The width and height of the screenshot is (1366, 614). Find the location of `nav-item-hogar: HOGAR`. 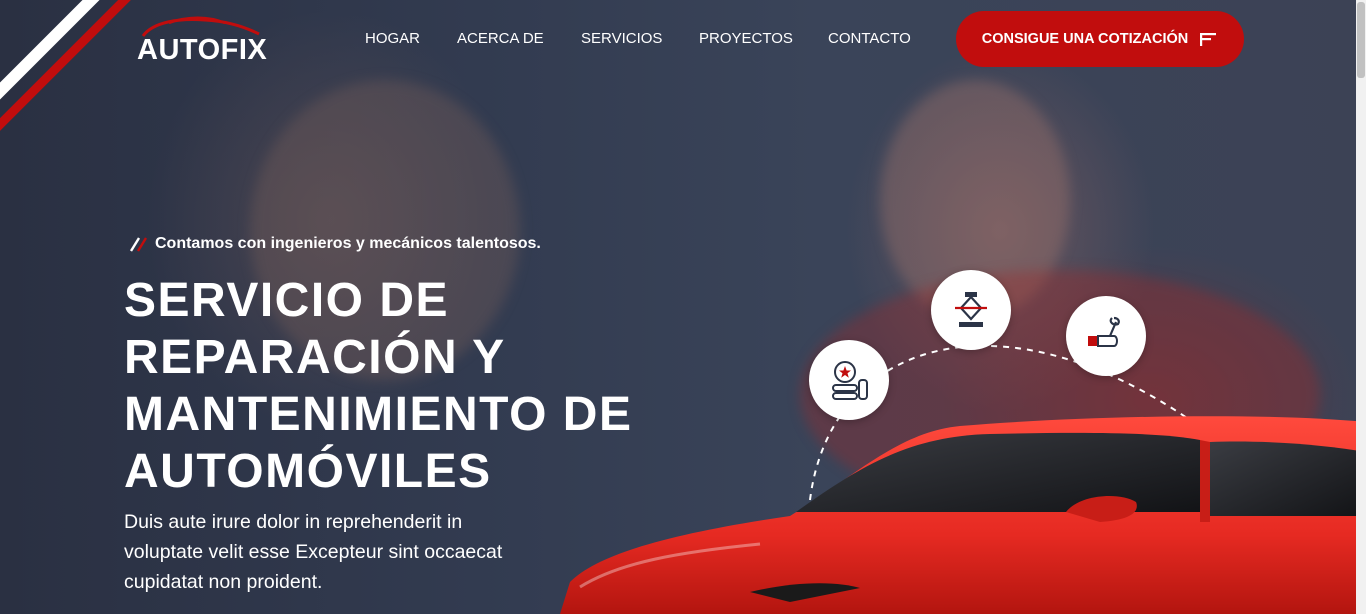

nav-item-hogar: HOGAR is located at coordinates (392, 38).